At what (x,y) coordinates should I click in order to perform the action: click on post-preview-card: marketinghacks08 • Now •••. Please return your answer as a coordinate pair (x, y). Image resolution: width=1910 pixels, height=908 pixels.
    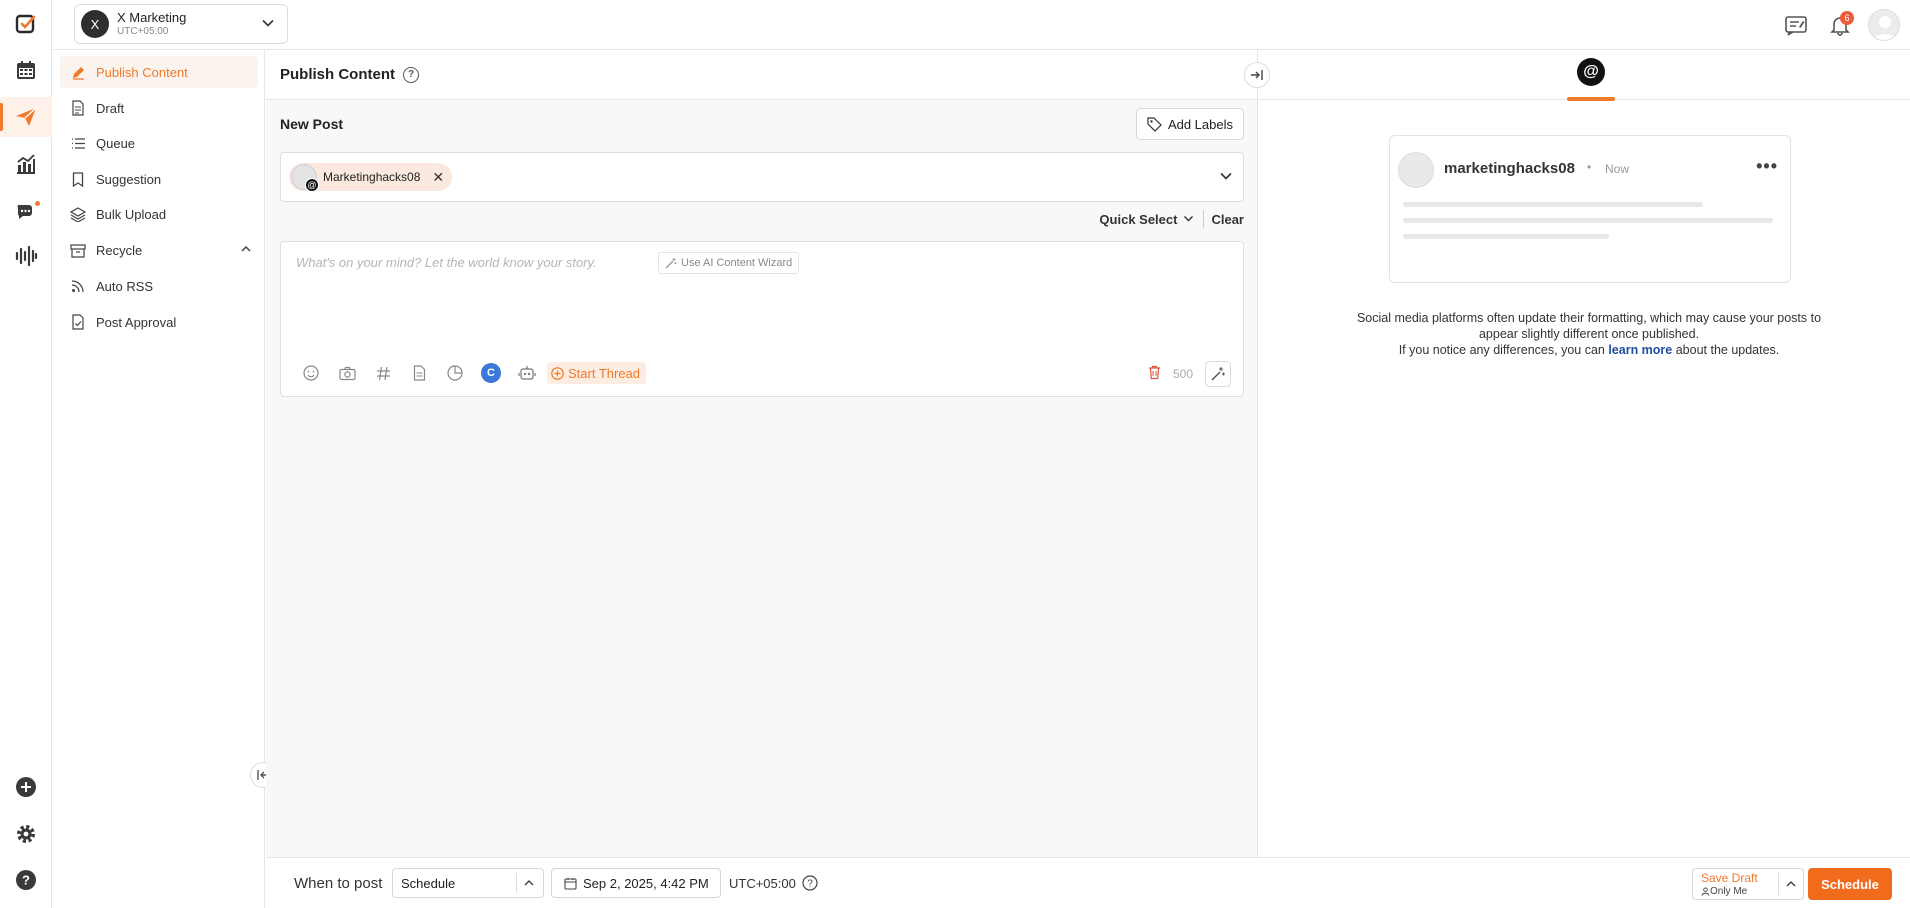
    Looking at the image, I should click on (1590, 209).